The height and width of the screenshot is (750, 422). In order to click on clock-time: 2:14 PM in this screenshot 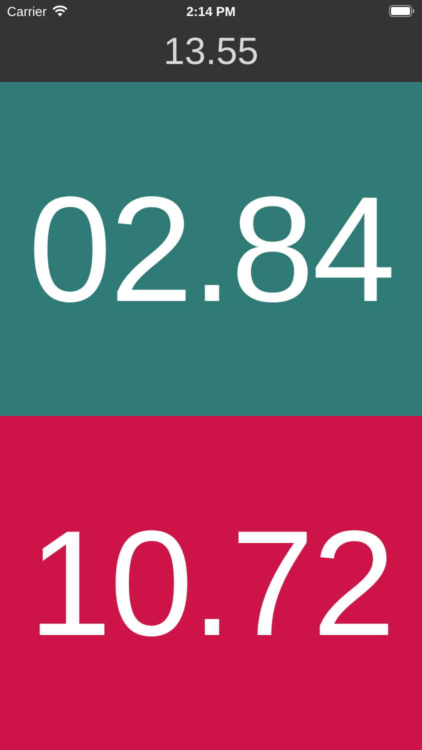, I will do `click(211, 11)`.